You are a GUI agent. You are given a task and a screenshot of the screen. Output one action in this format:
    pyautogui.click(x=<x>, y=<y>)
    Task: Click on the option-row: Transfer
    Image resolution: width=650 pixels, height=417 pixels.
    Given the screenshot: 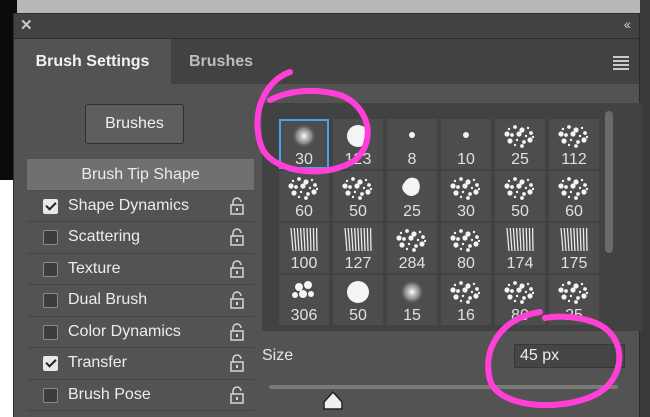 What is the action you would take?
    pyautogui.click(x=140, y=364)
    